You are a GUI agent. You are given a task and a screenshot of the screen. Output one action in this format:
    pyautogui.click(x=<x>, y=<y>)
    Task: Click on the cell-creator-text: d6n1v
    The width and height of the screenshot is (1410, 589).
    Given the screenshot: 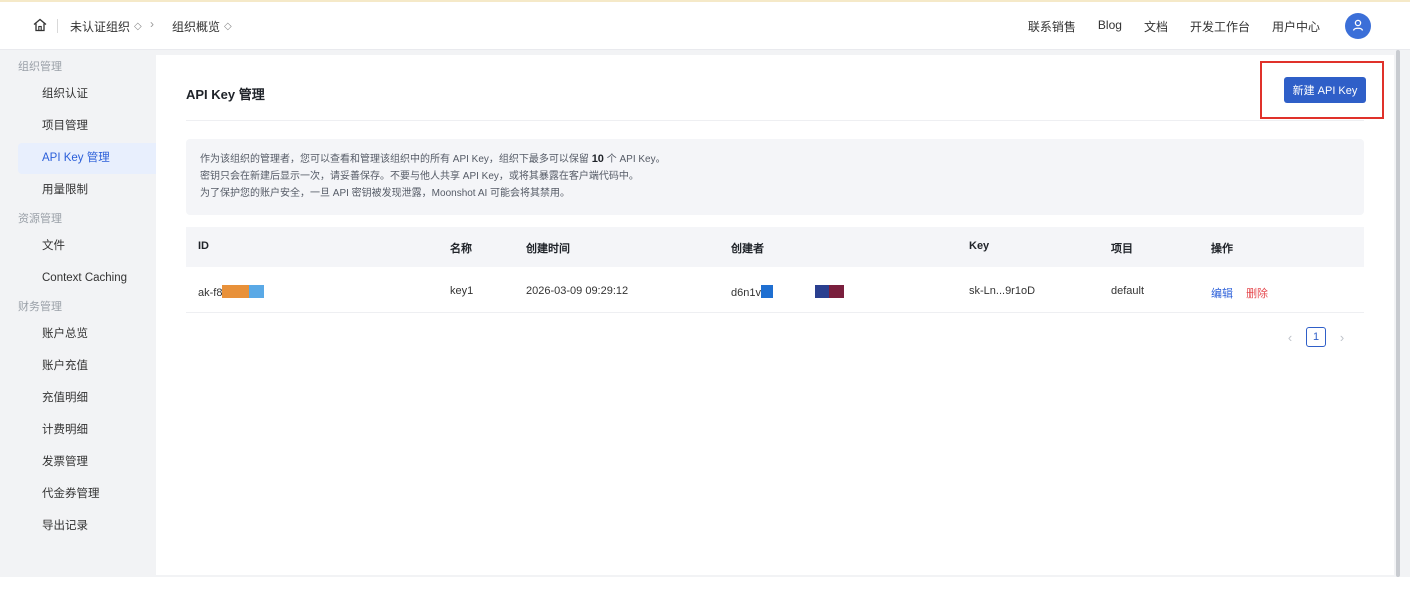 What is the action you would take?
    pyautogui.click(x=746, y=293)
    